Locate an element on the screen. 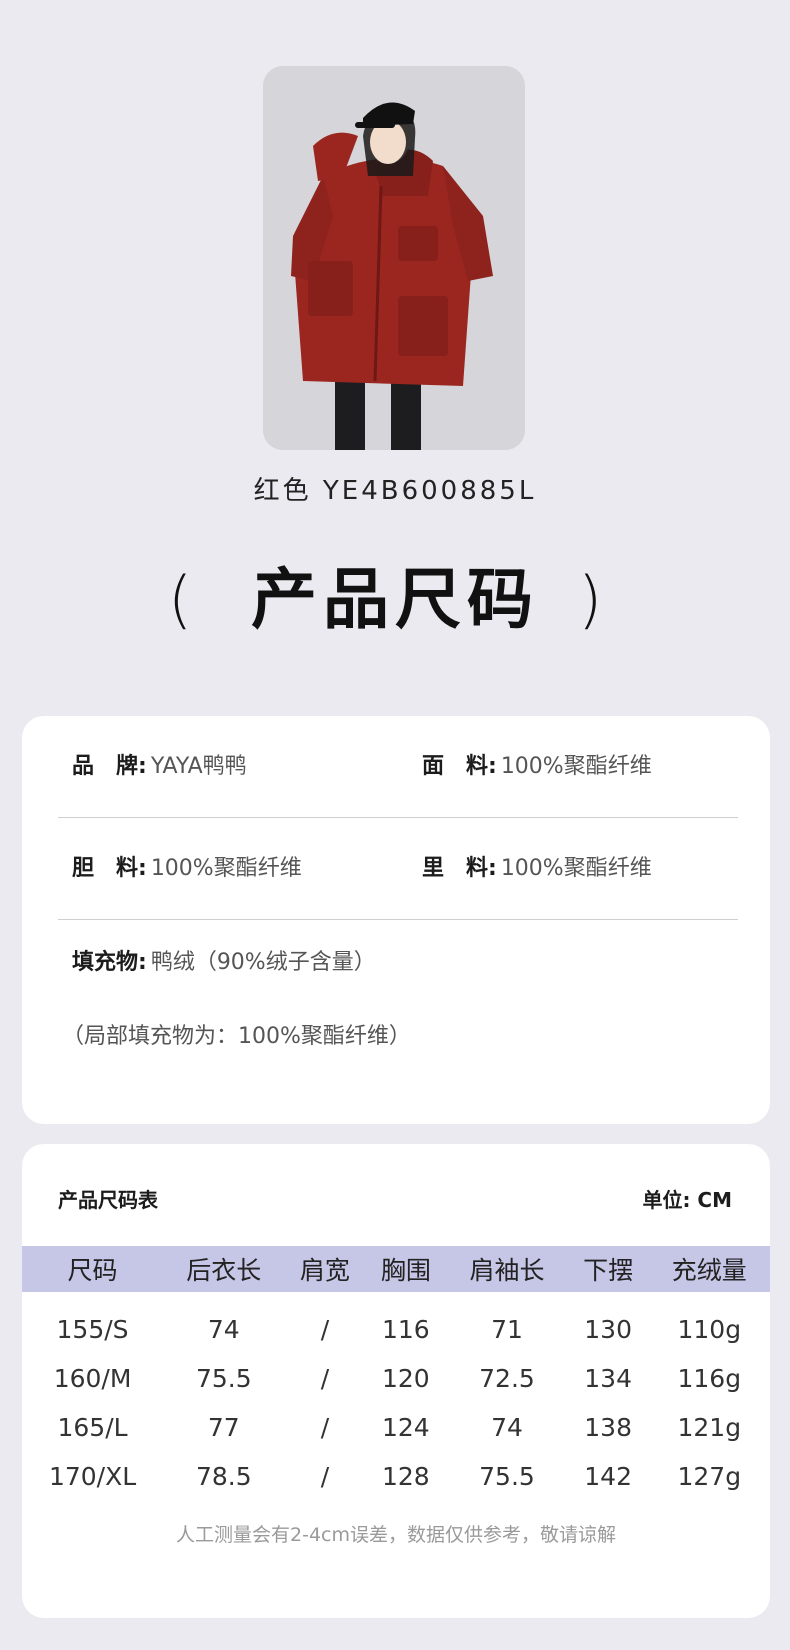  table-row: 165/L 77 / 124 74 138 121g is located at coordinates (396, 1427).